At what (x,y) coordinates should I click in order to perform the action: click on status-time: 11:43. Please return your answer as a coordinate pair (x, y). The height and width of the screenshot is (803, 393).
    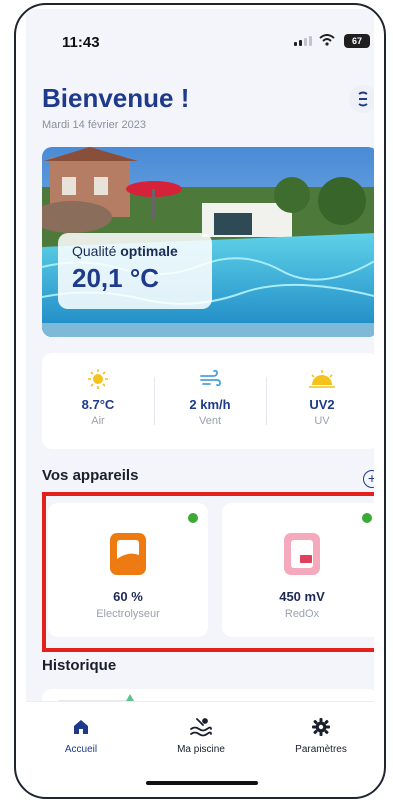
    Looking at the image, I should click on (81, 42).